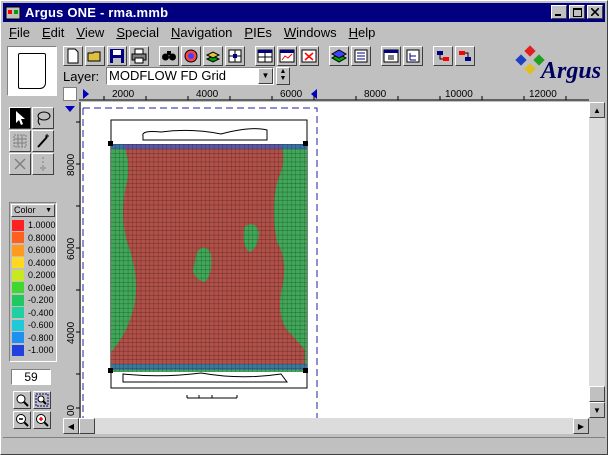 Image resolution: width=608 pixels, height=455 pixels. What do you see at coordinates (459, 94) in the screenshot?
I see `hruler-label: 10000` at bounding box center [459, 94].